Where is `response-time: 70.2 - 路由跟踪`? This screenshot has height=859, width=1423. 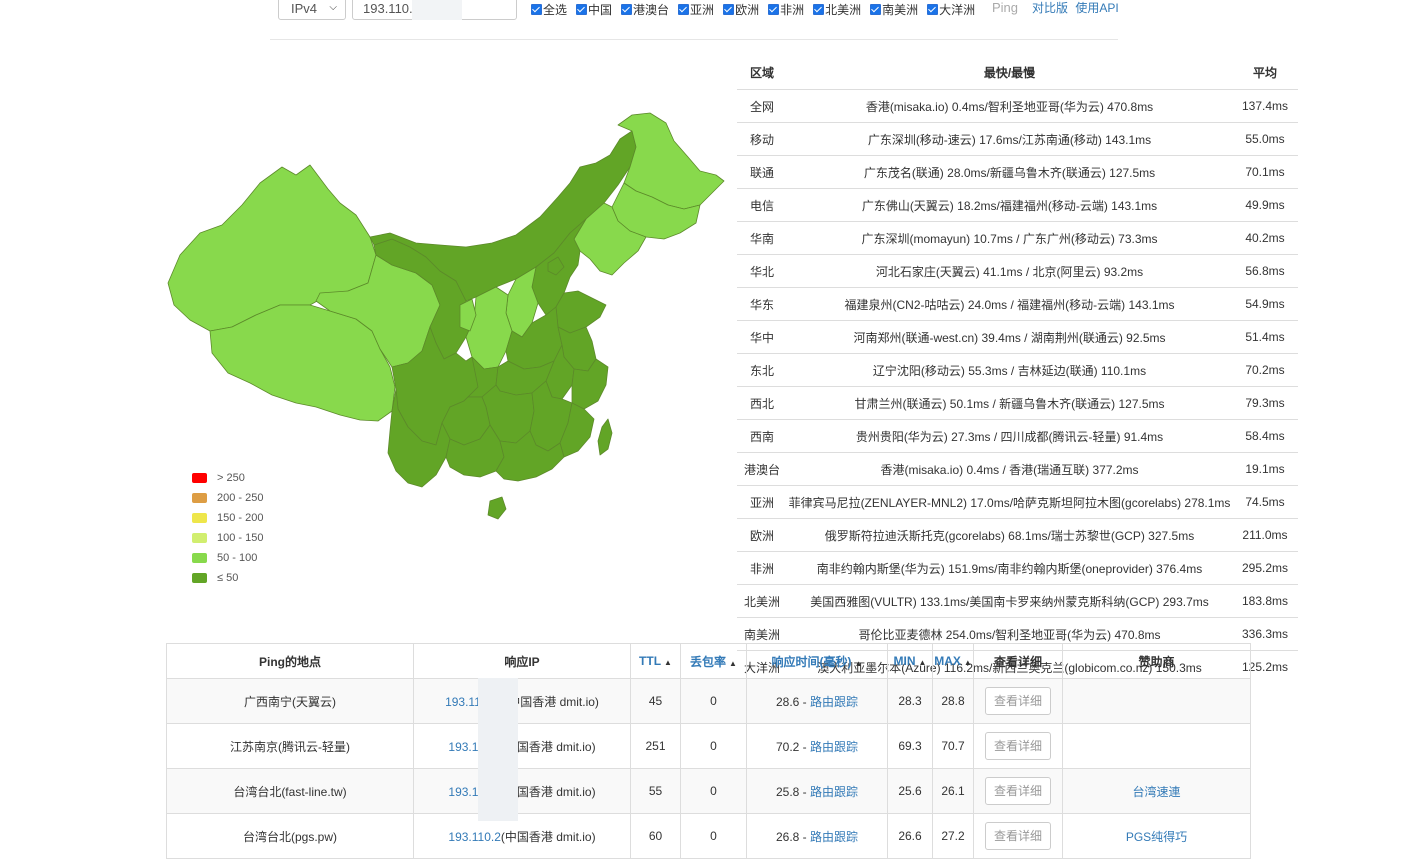
response-time: 70.2 - 路由跟踪 is located at coordinates (817, 746).